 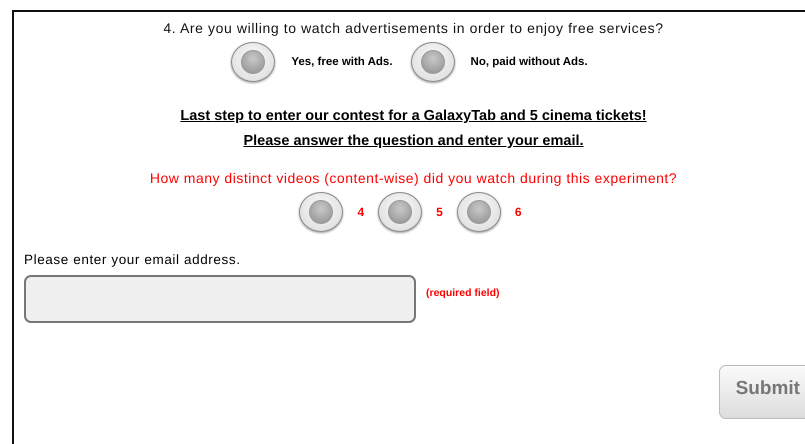 I want to click on option-label: 5, so click(x=439, y=212).